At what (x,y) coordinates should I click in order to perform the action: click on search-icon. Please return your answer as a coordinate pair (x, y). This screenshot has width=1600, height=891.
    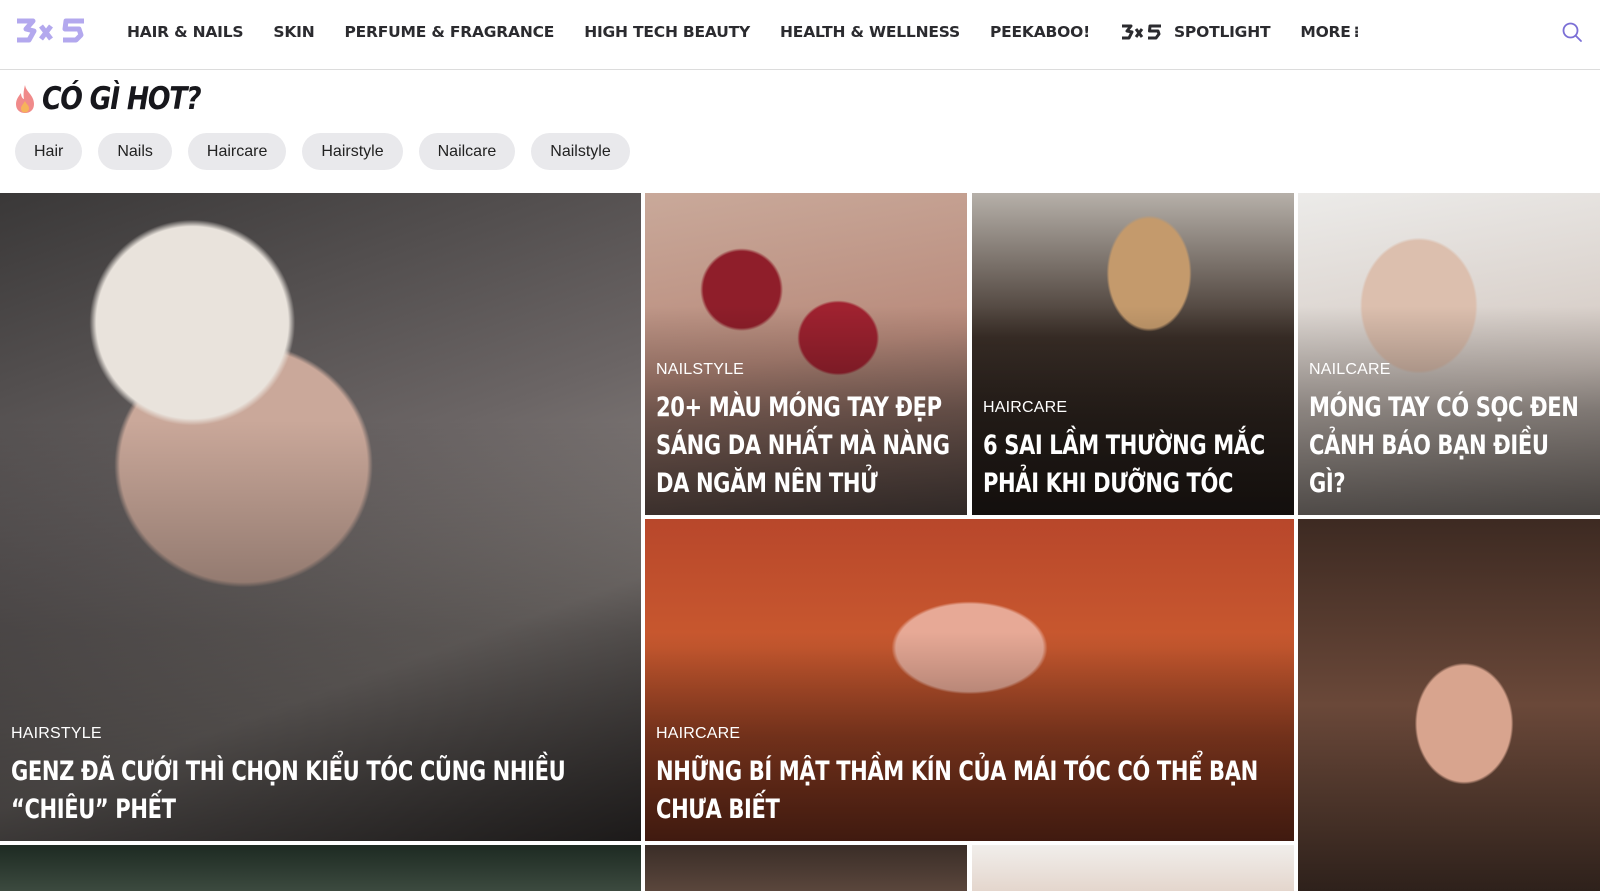
    Looking at the image, I should click on (1572, 32).